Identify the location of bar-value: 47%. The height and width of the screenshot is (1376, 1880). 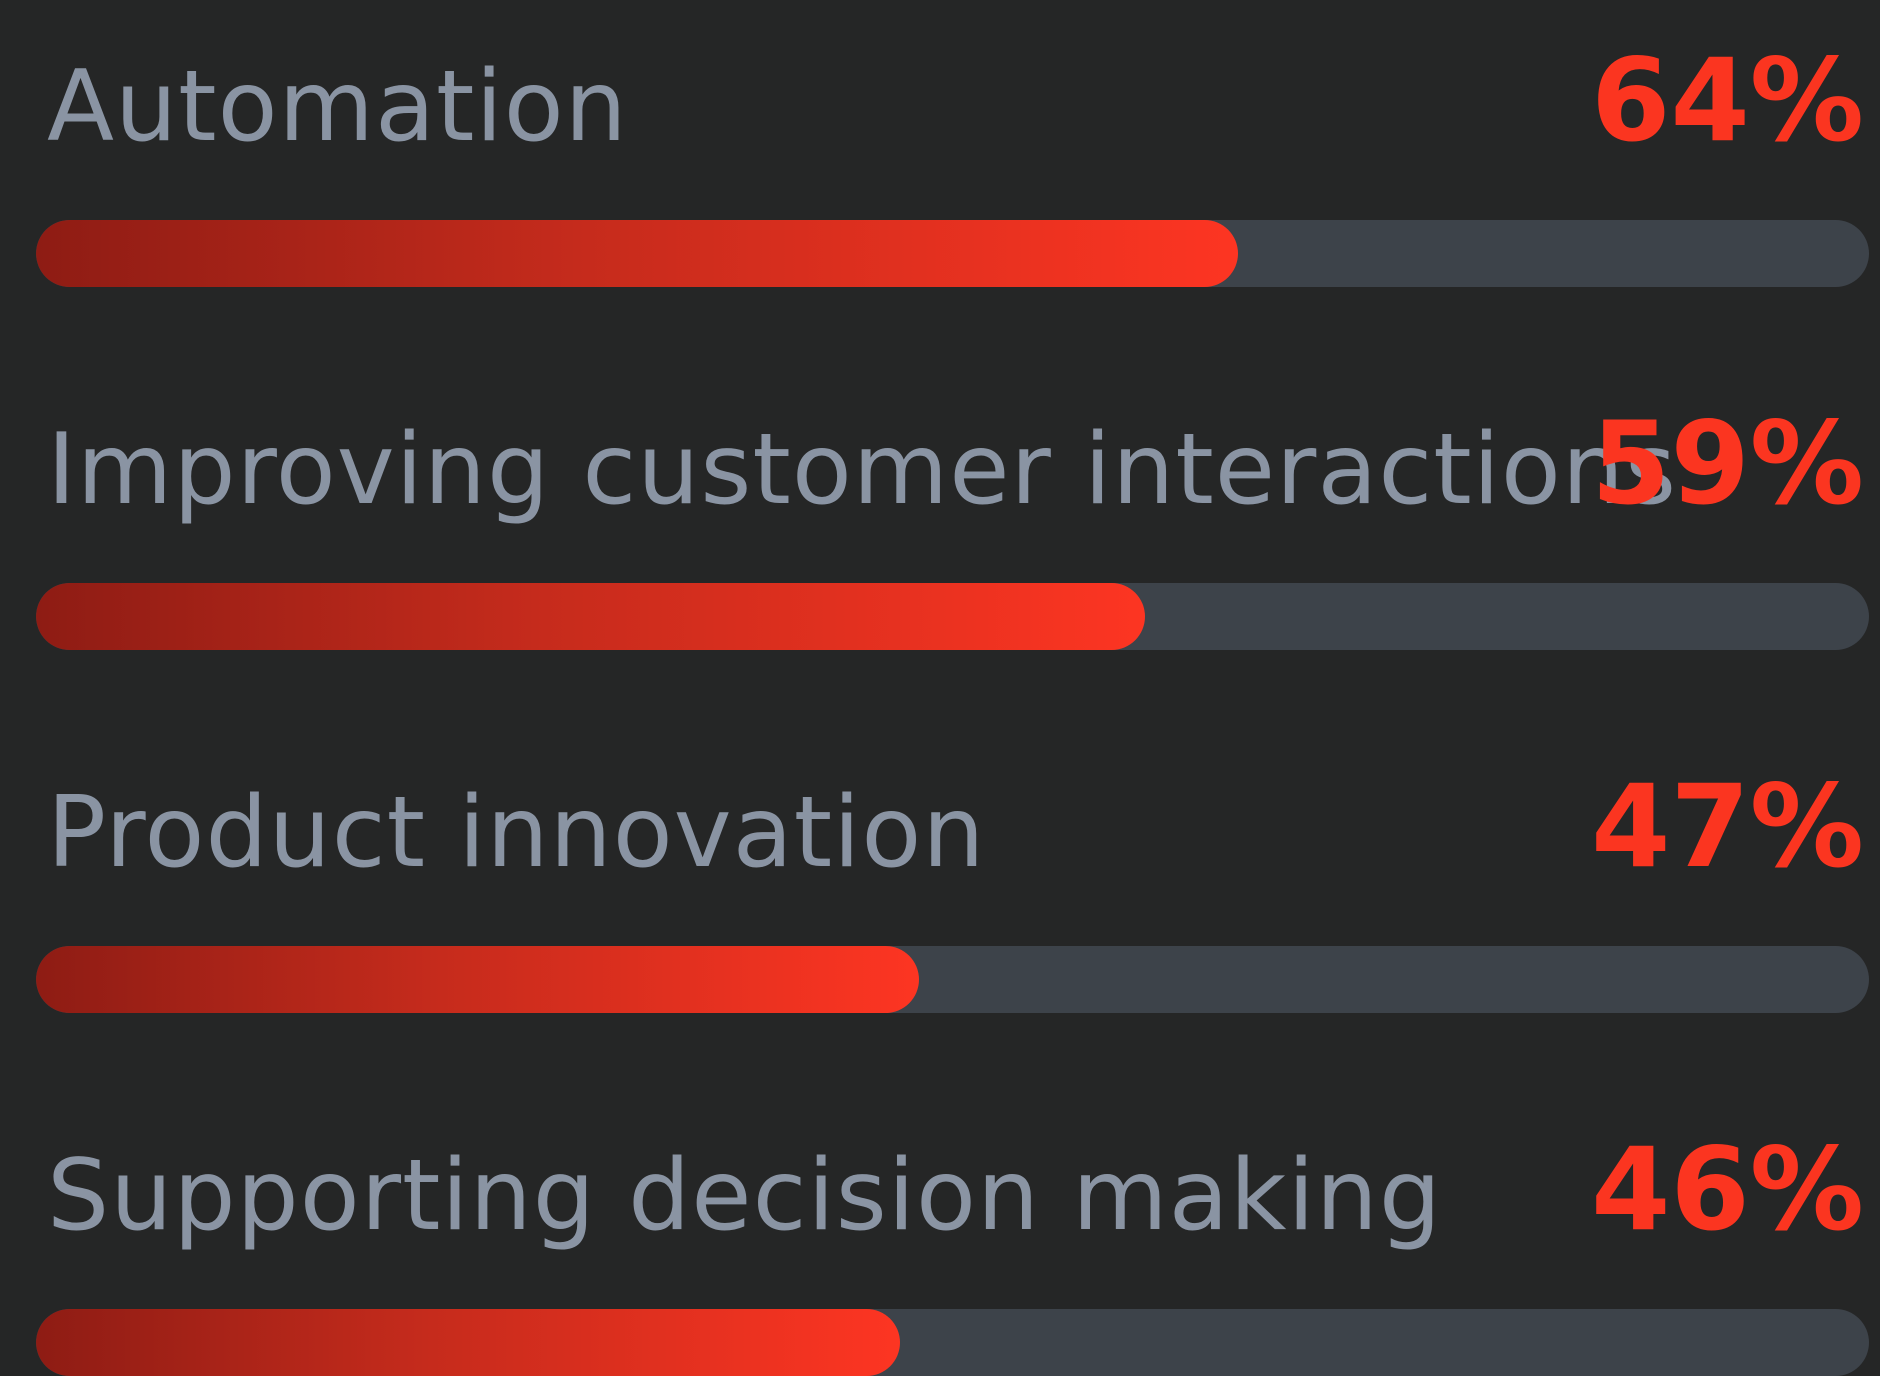
(1727, 826).